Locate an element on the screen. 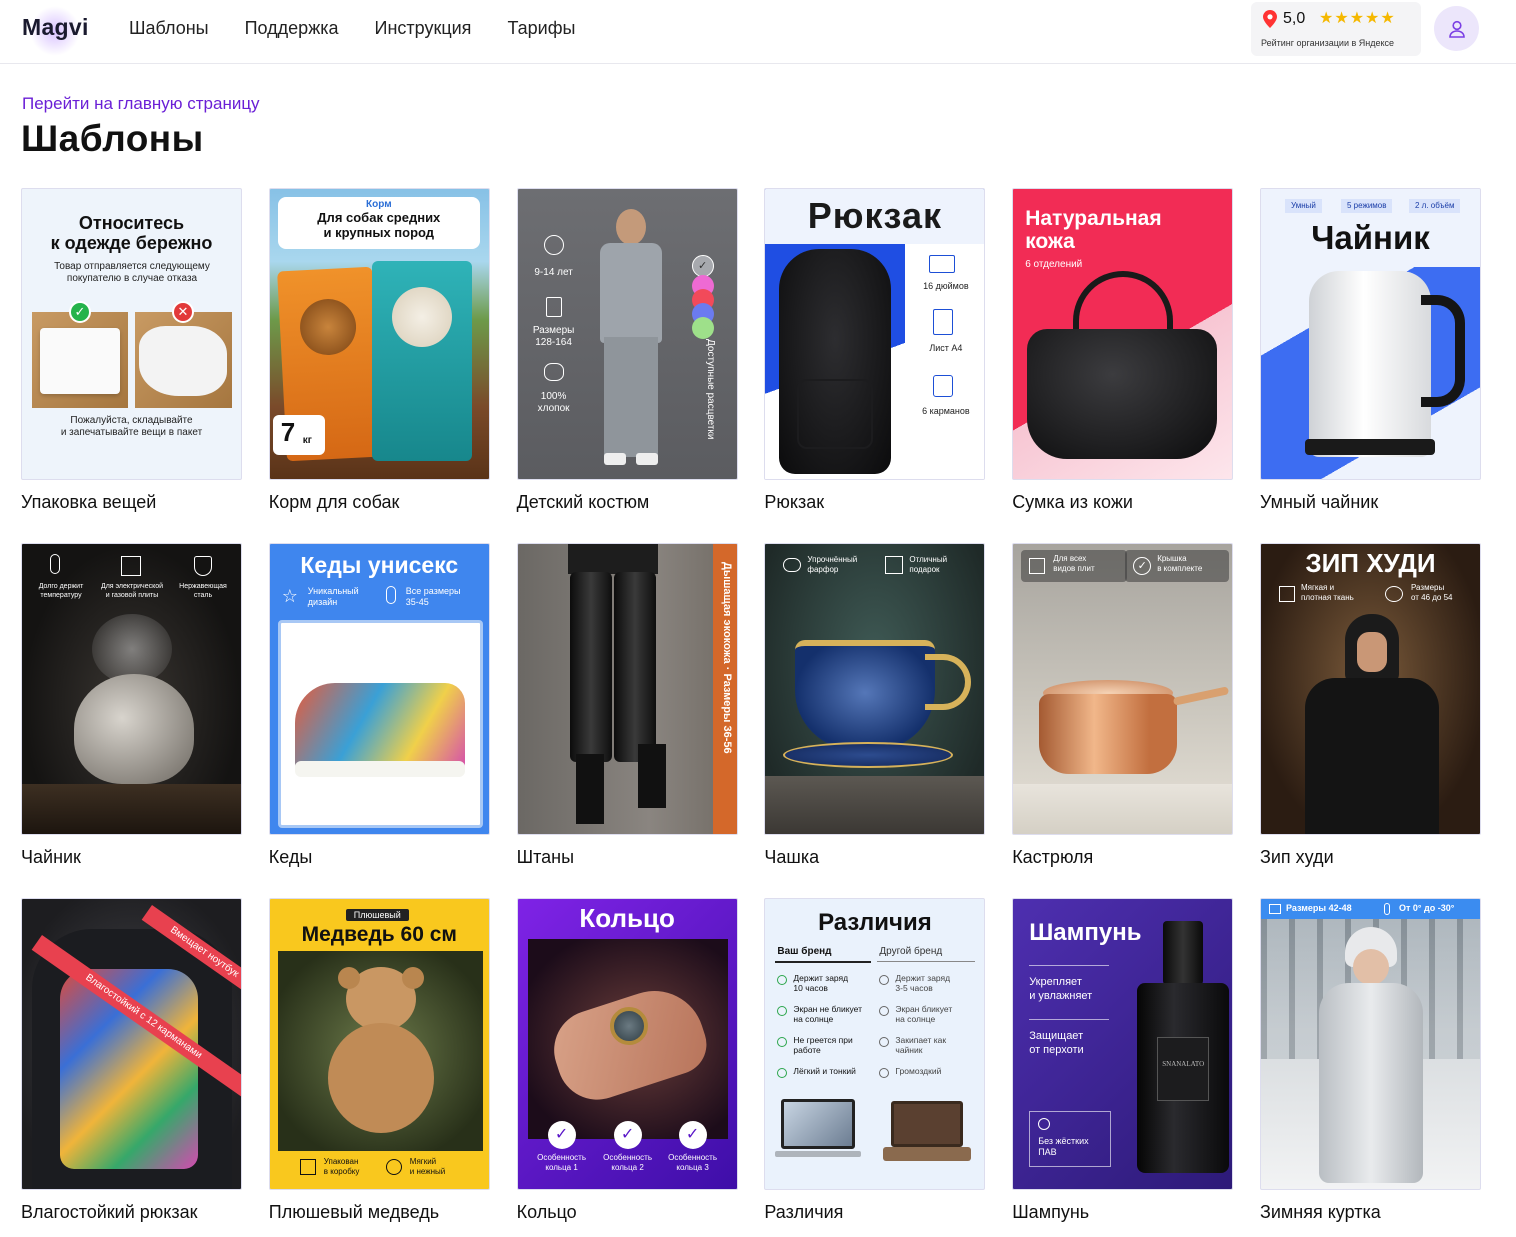  box-icon is located at coordinates (307, 1167).